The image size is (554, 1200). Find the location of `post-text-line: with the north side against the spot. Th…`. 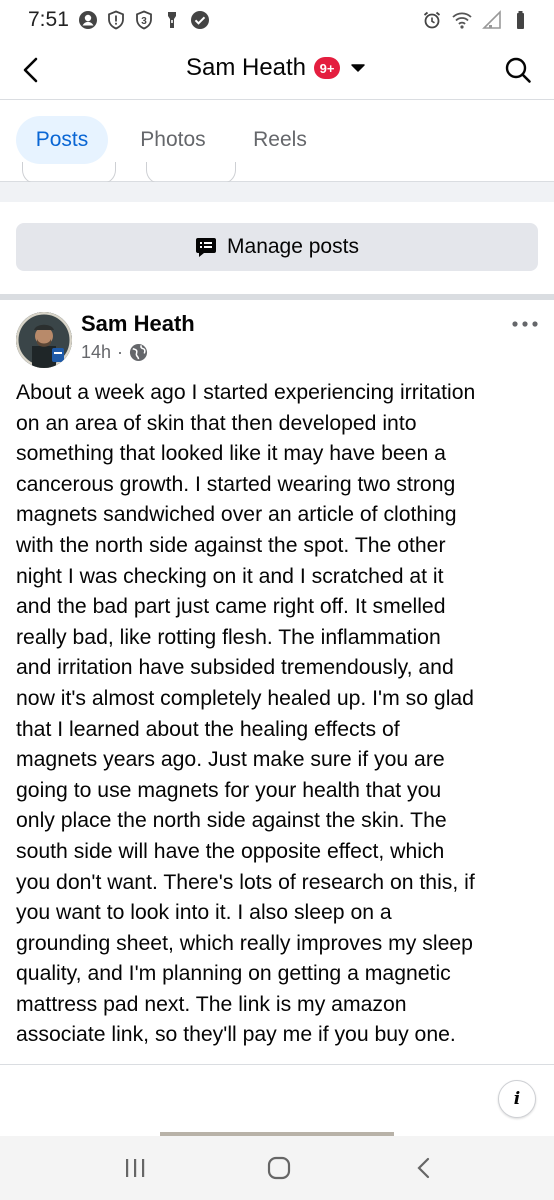

post-text-line: with the north side against the spot. Th… is located at coordinates (231, 545).